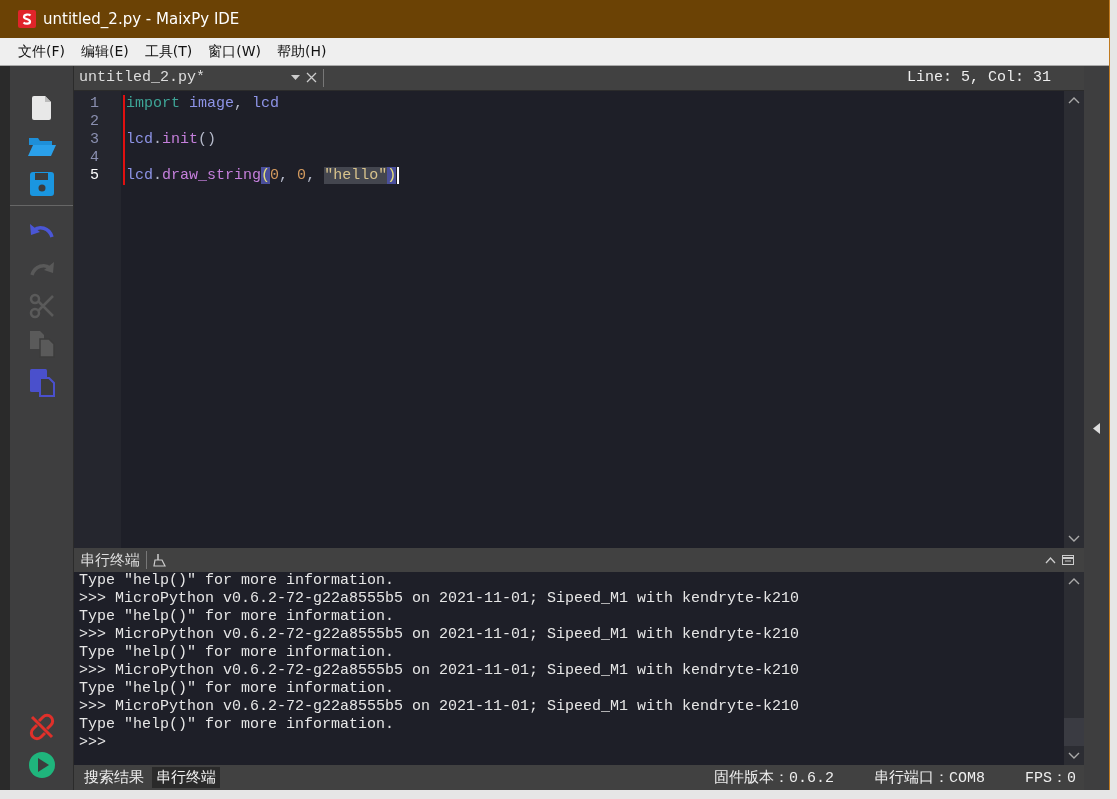 Image resolution: width=1117 pixels, height=799 pixels. What do you see at coordinates (203, 103) in the screenshot?
I see `code-line: import image, lcd` at bounding box center [203, 103].